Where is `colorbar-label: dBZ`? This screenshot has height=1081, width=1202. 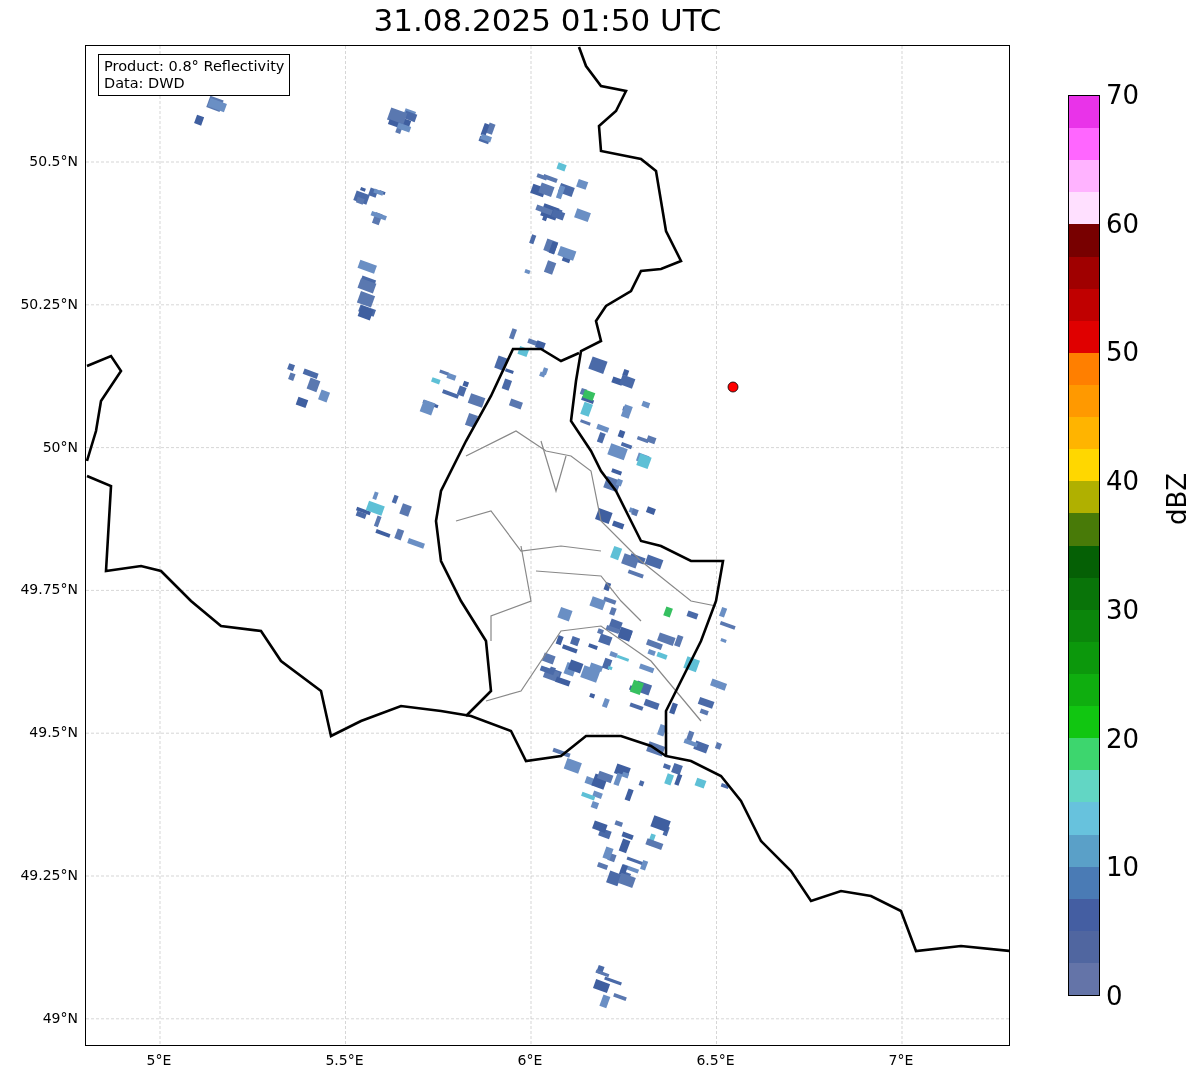 colorbar-label: dBZ is located at coordinates (1177, 498).